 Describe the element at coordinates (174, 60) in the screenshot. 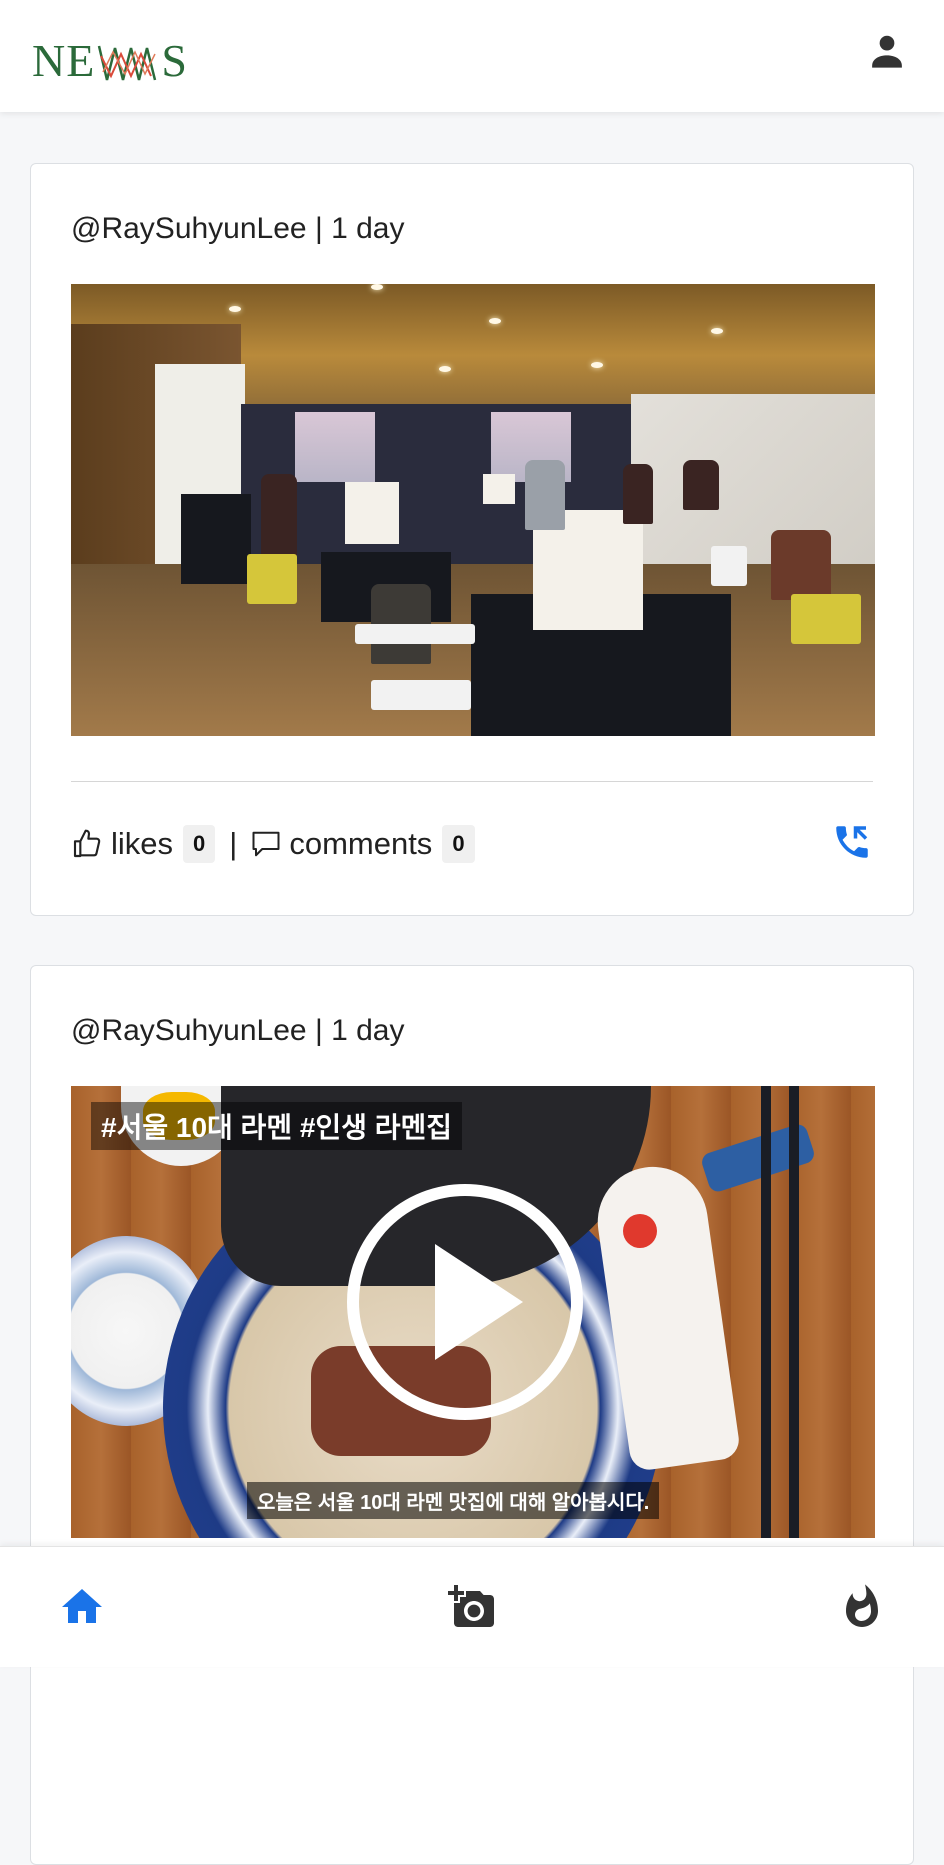

I see `logo-text-right: S` at that location.